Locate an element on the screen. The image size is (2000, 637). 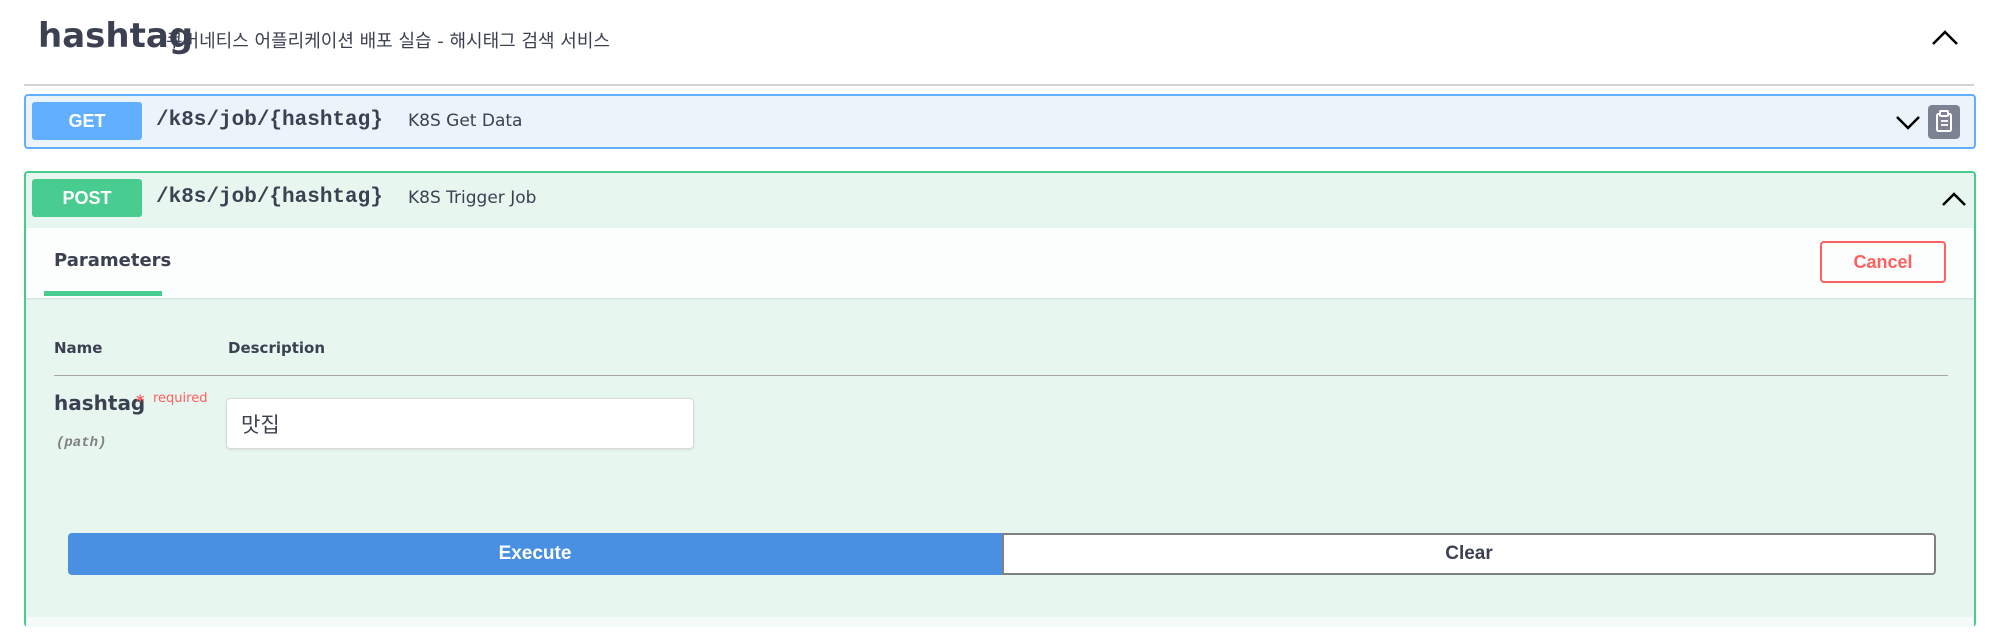
tag-description: 쿠버네티스 어플리케이션 배포 실습 - 해시태그 검색 서비스 is located at coordinates (388, 41).